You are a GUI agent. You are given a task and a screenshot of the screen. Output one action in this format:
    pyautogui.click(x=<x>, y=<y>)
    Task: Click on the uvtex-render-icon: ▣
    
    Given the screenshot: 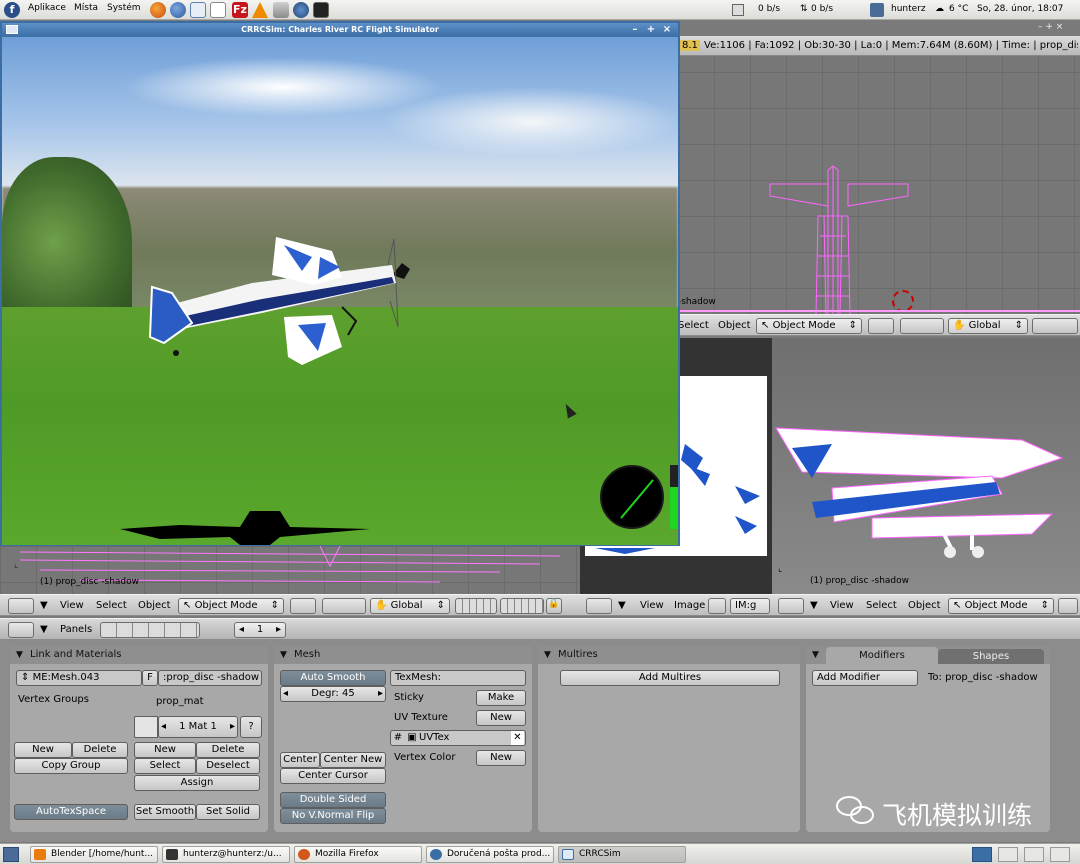 What is the action you would take?
    pyautogui.click(x=412, y=738)
    